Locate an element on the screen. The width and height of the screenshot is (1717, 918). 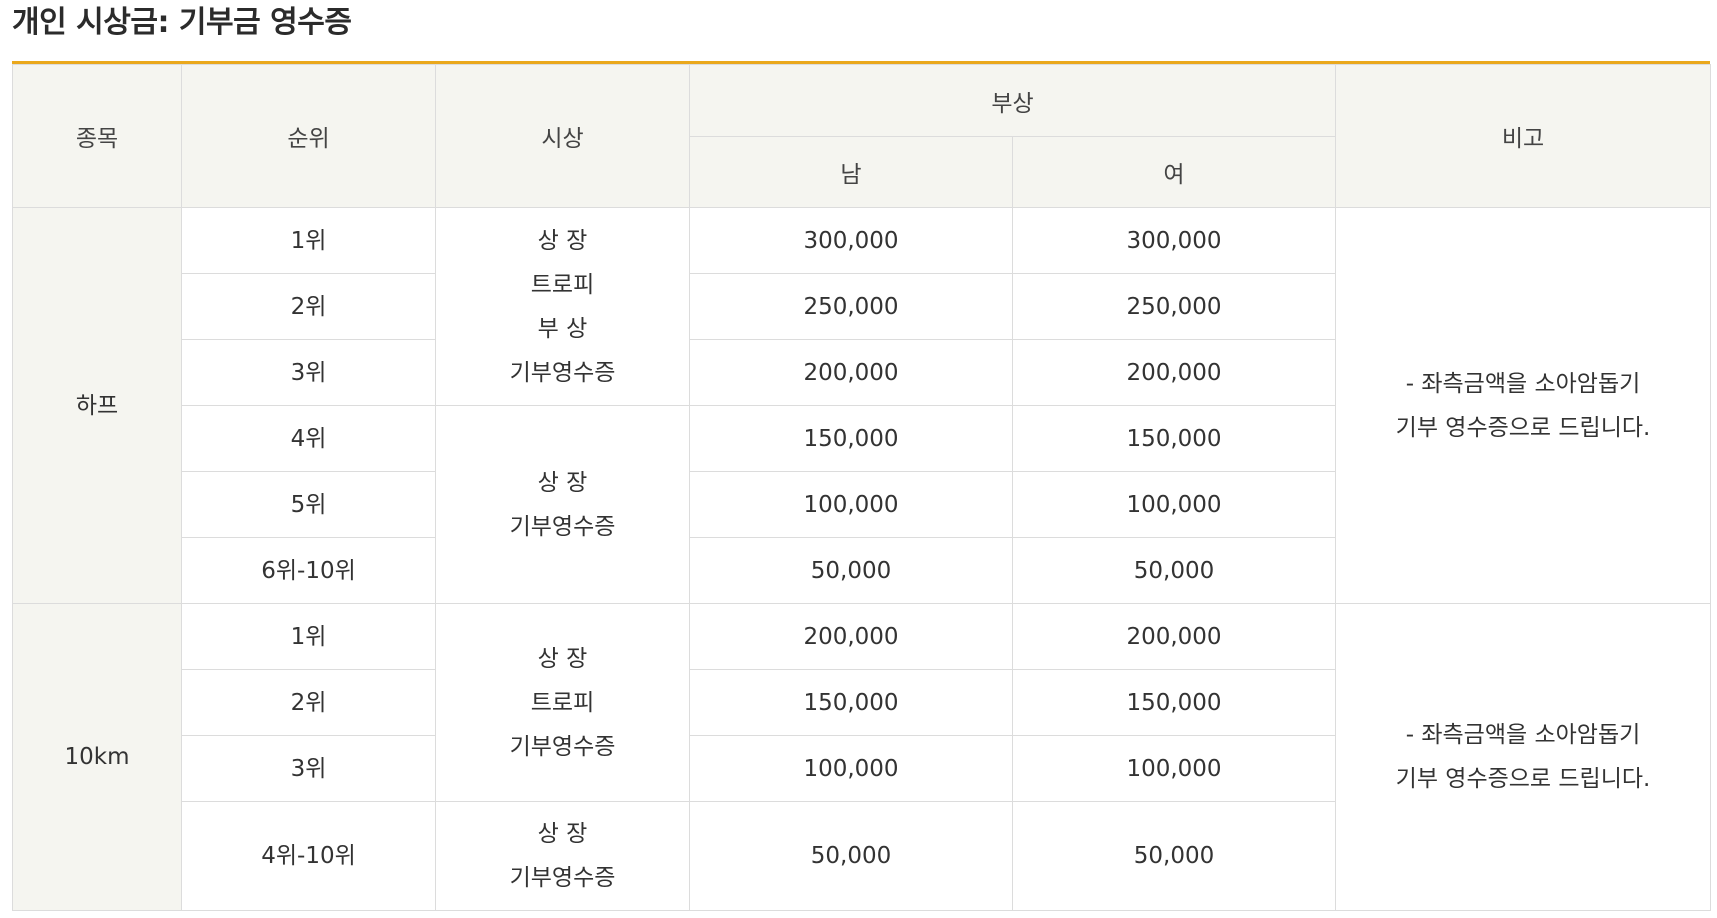
award-cell: 상 장 트로피 기부영수증 is located at coordinates (562, 702).